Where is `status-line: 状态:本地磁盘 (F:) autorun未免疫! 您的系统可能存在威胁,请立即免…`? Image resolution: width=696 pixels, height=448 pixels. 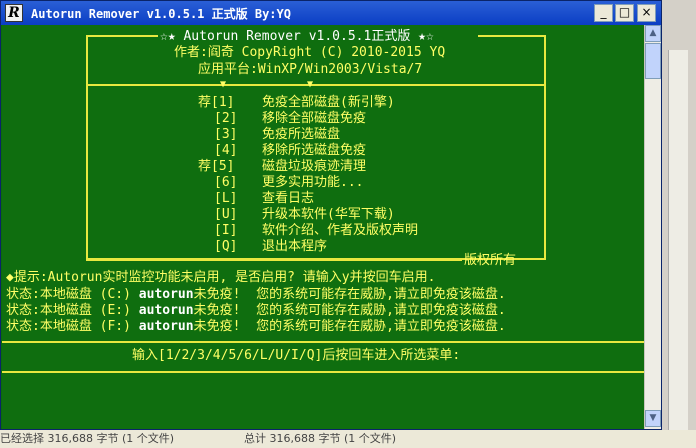
status-line: 状态:本地磁盘 (F:) autorun未免疫! 您的系统可能存在威胁,请立即免… is located at coordinates (256, 327).